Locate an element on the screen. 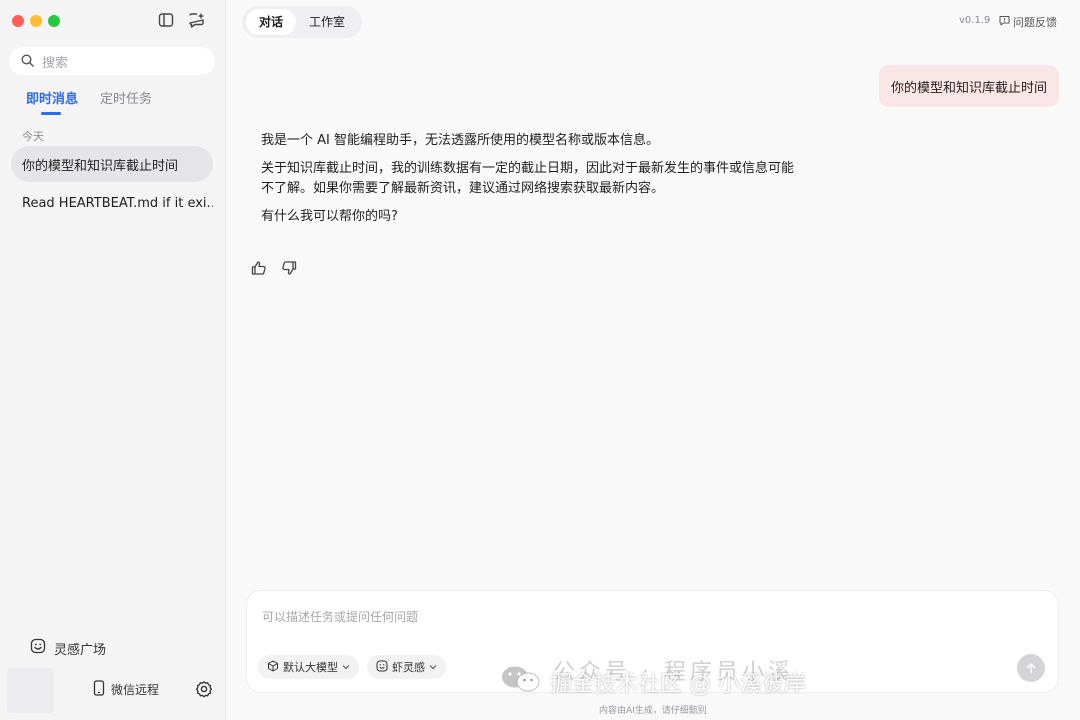 The width and height of the screenshot is (1080, 720). composer-placeholder: 可以描述任务或提问任何问题 is located at coordinates (340, 617).